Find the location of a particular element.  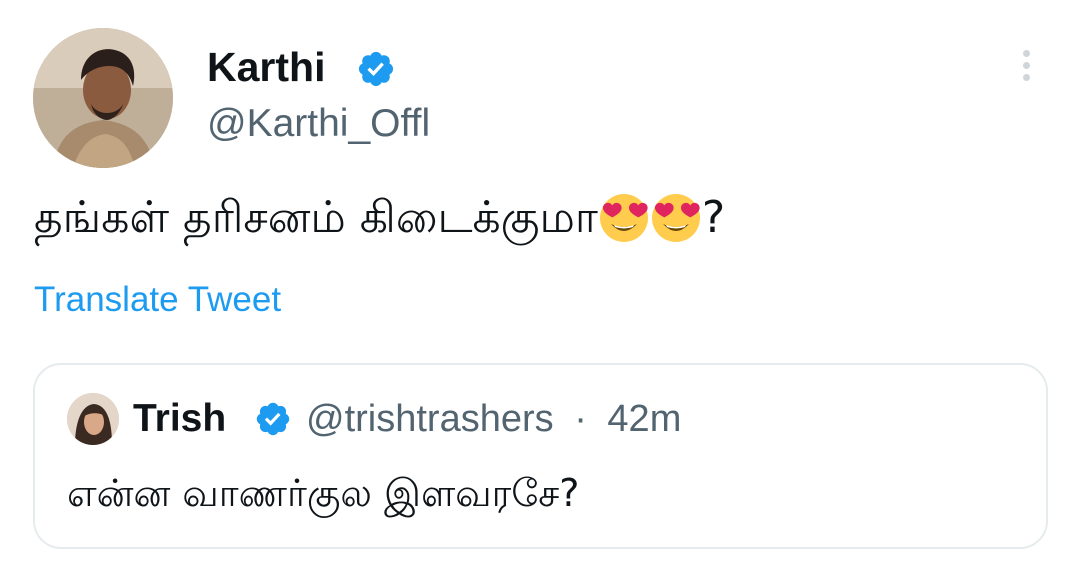

quoted-meta: @trishtrashers · 42m is located at coordinates (493, 419).